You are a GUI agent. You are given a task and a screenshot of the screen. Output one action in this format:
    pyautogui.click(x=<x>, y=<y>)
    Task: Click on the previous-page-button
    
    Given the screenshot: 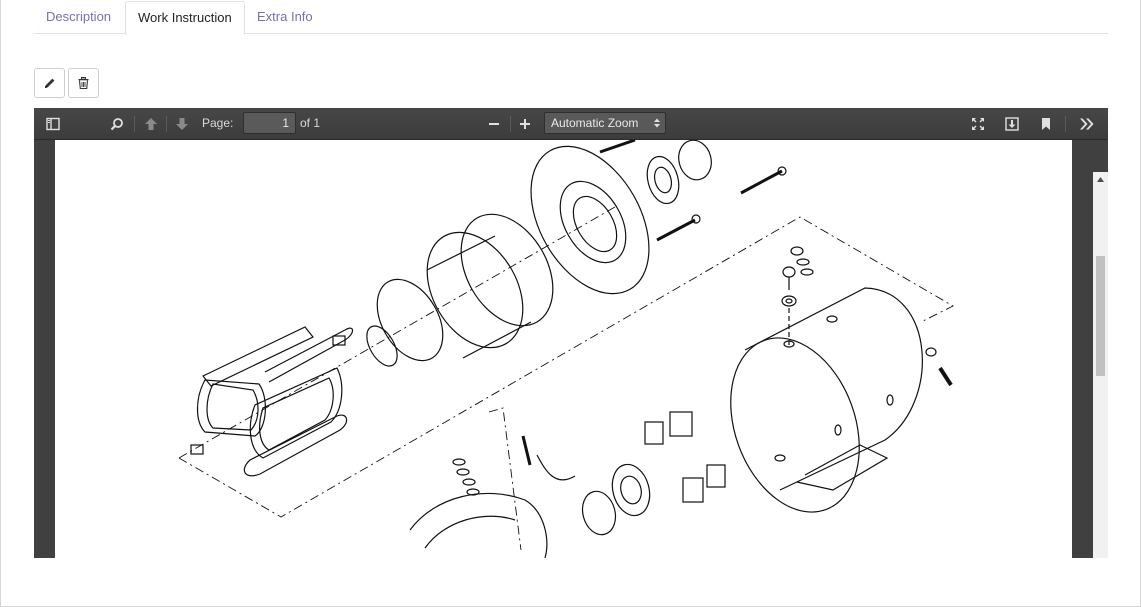 What is the action you would take?
    pyautogui.click(x=151, y=124)
    